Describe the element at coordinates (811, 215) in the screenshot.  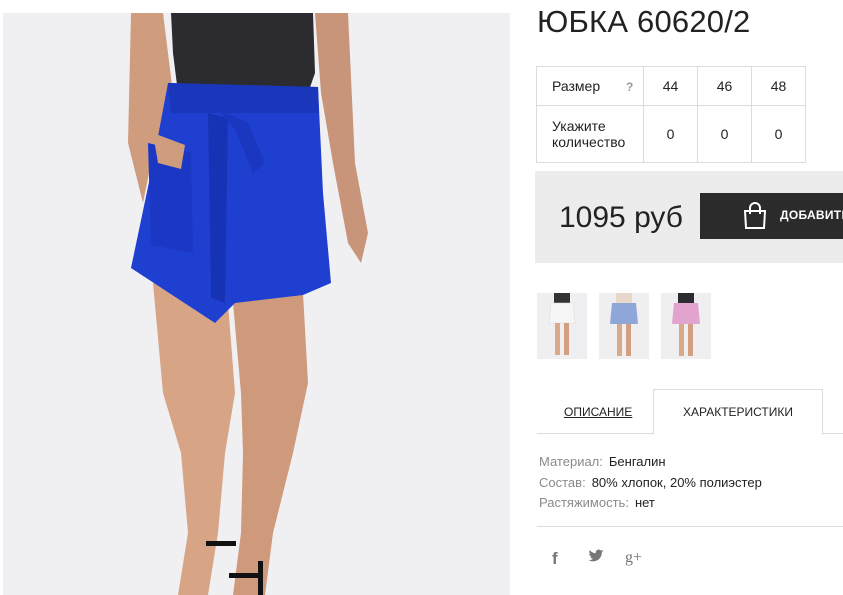
I see `add-to-cart-label: ДОБАВИТЬ` at that location.